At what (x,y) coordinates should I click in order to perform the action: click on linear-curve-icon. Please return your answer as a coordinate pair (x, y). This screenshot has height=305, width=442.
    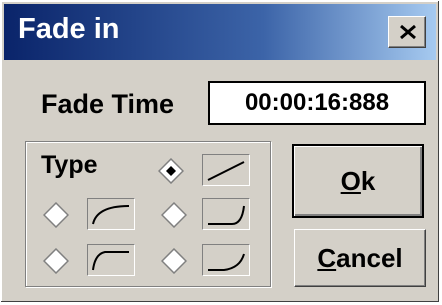
    Looking at the image, I should click on (226, 170).